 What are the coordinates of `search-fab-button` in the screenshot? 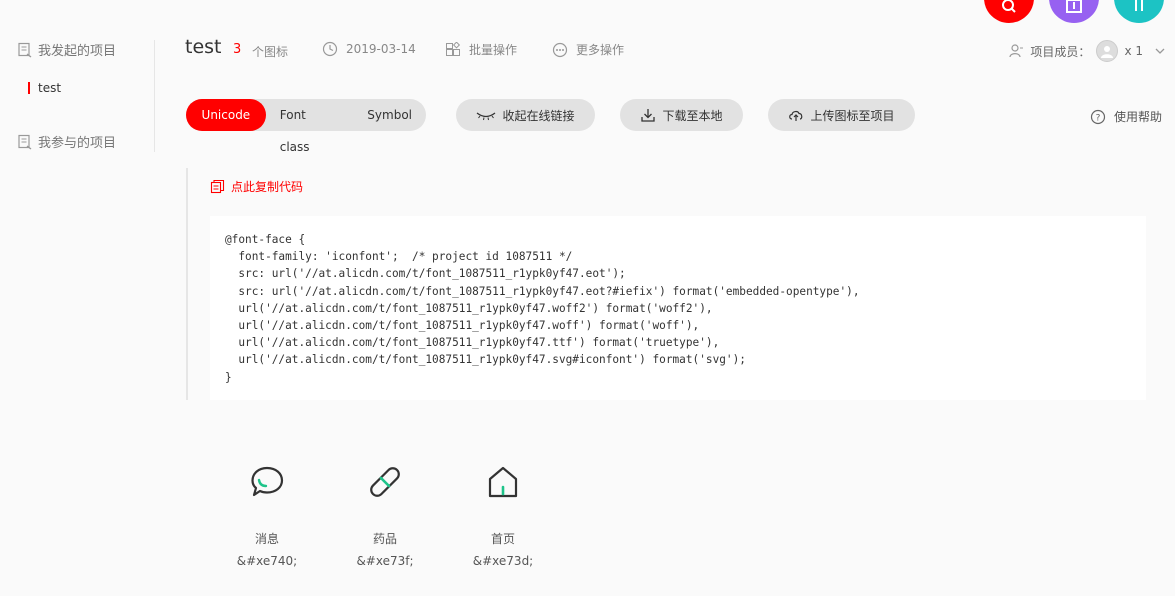 It's located at (1009, 11).